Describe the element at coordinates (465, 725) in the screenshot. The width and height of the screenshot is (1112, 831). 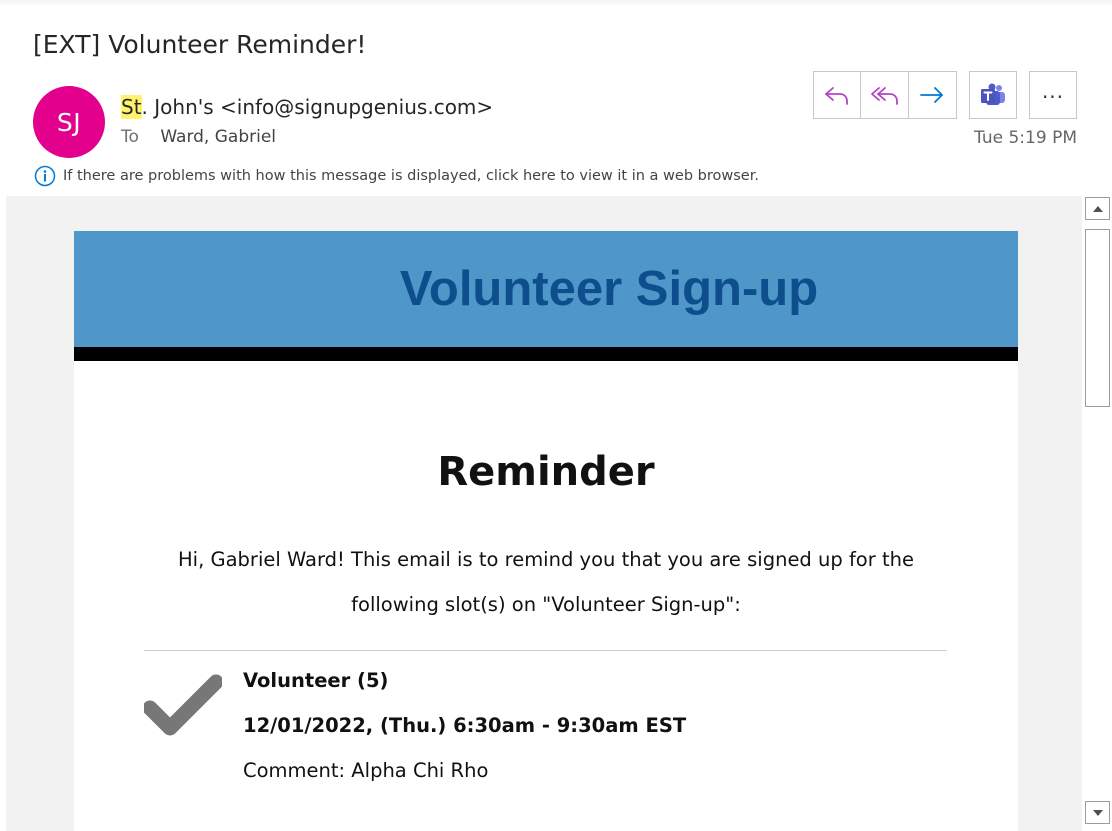
I see `slot-datetime: 12/01/2022, (Thu.) 6:30am - 9:30am EST` at that location.